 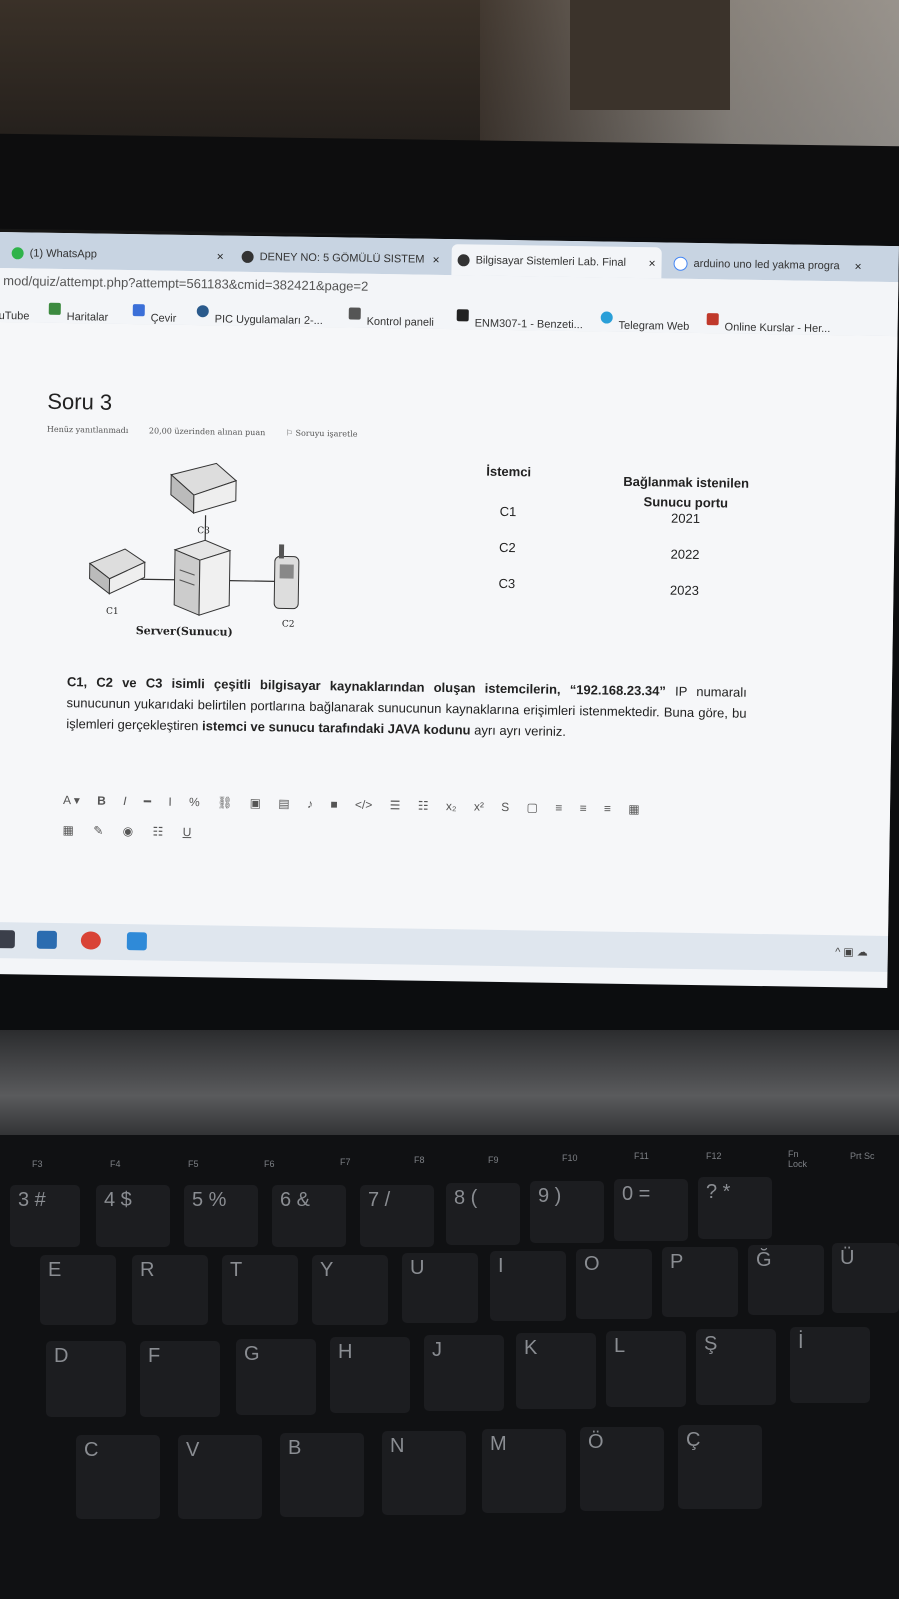 I want to click on bookmark-haritalar: Haritalar, so click(x=78, y=313).